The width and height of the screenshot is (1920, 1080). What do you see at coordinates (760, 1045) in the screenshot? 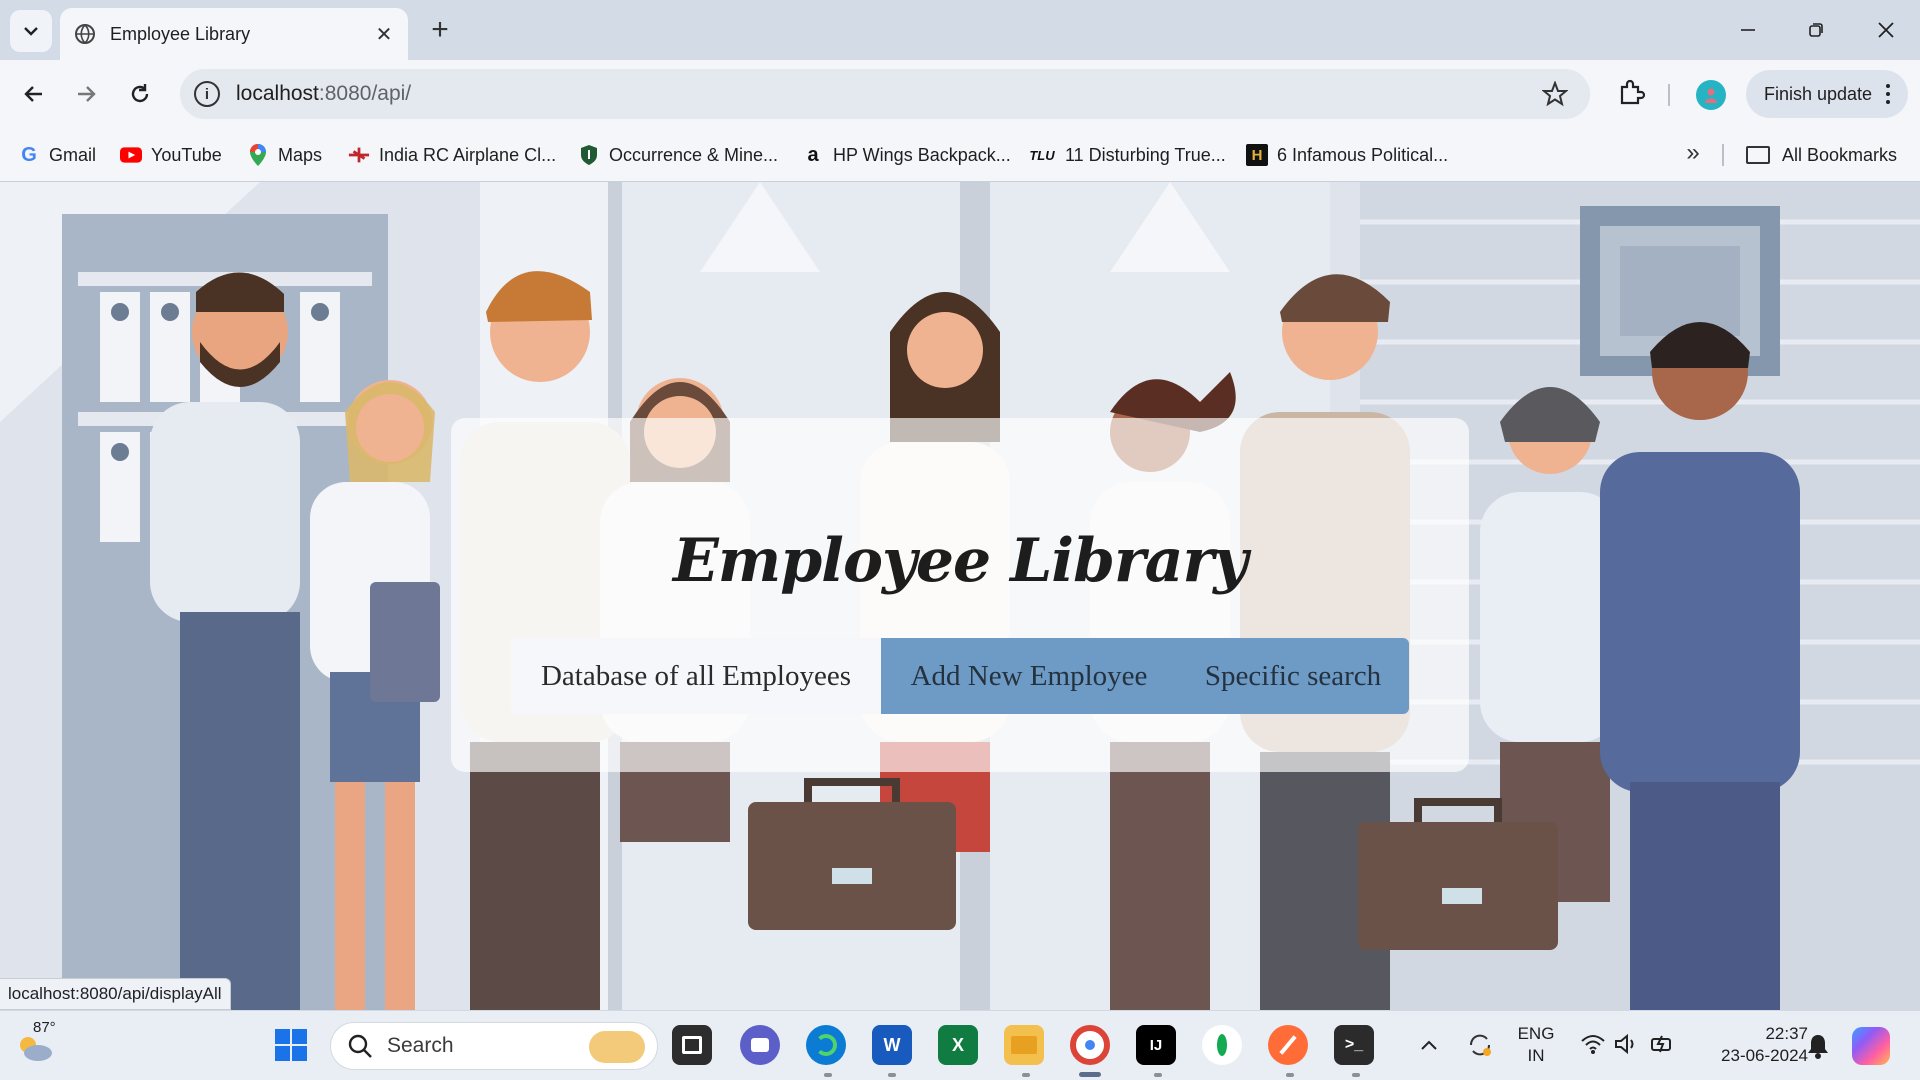
I see `teams-app` at bounding box center [760, 1045].